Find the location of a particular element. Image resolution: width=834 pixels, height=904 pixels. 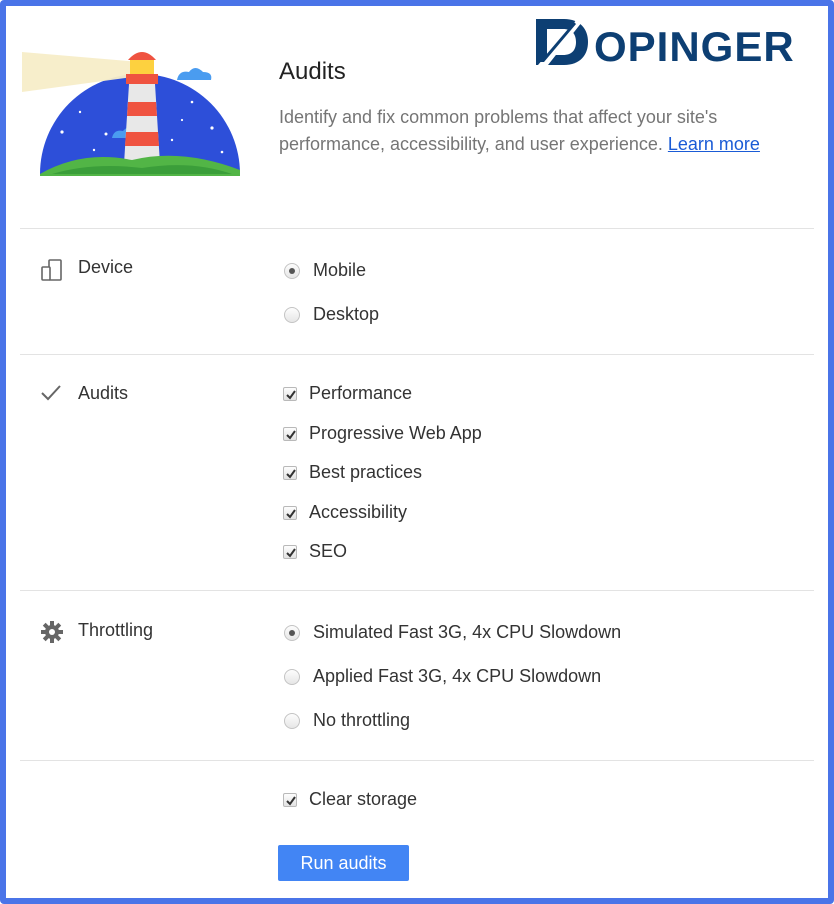

lighthouse-illustration is located at coordinates (132, 110).